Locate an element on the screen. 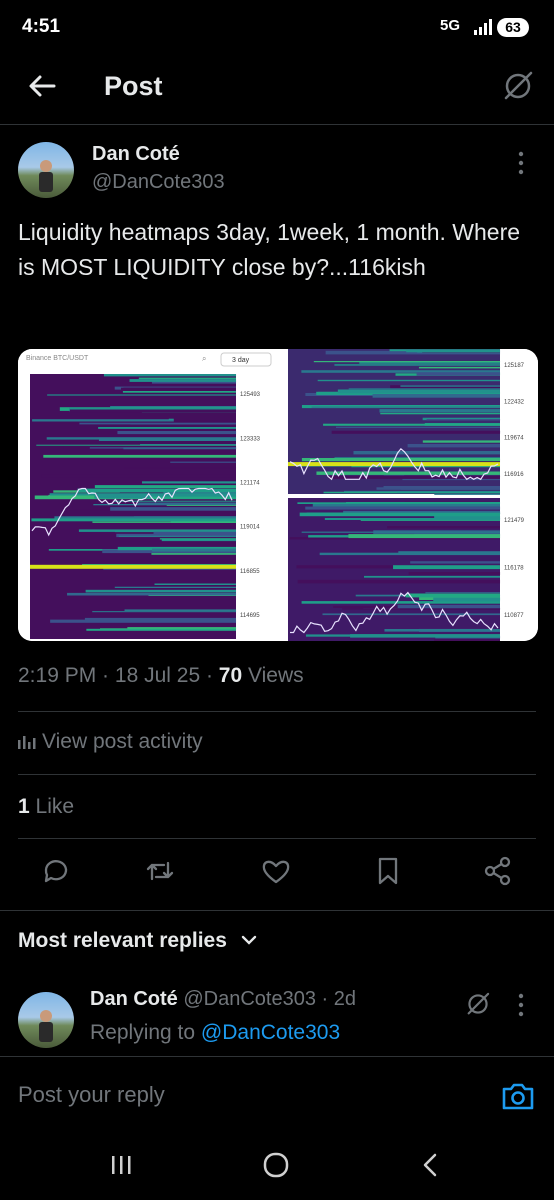  share-icon is located at coordinates (498, 871).